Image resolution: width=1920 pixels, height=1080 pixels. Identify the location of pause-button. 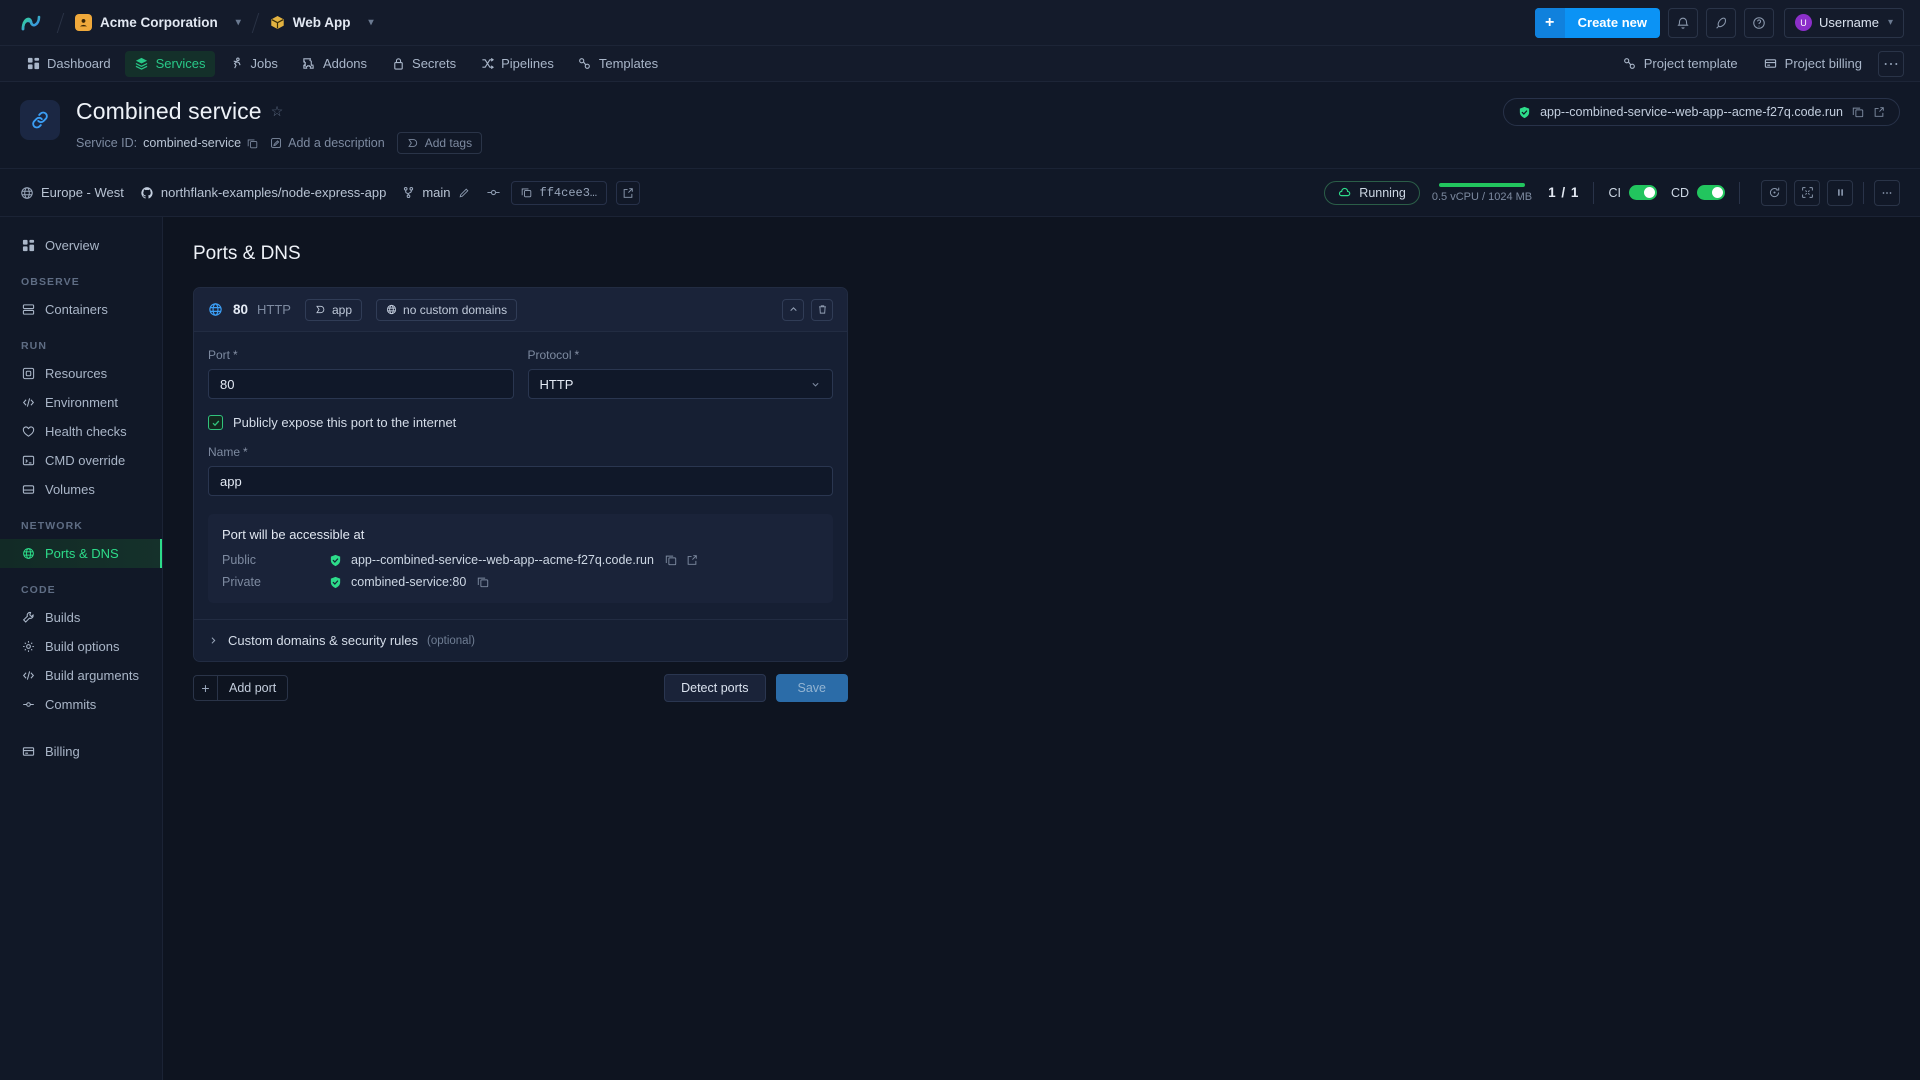
(1840, 192).